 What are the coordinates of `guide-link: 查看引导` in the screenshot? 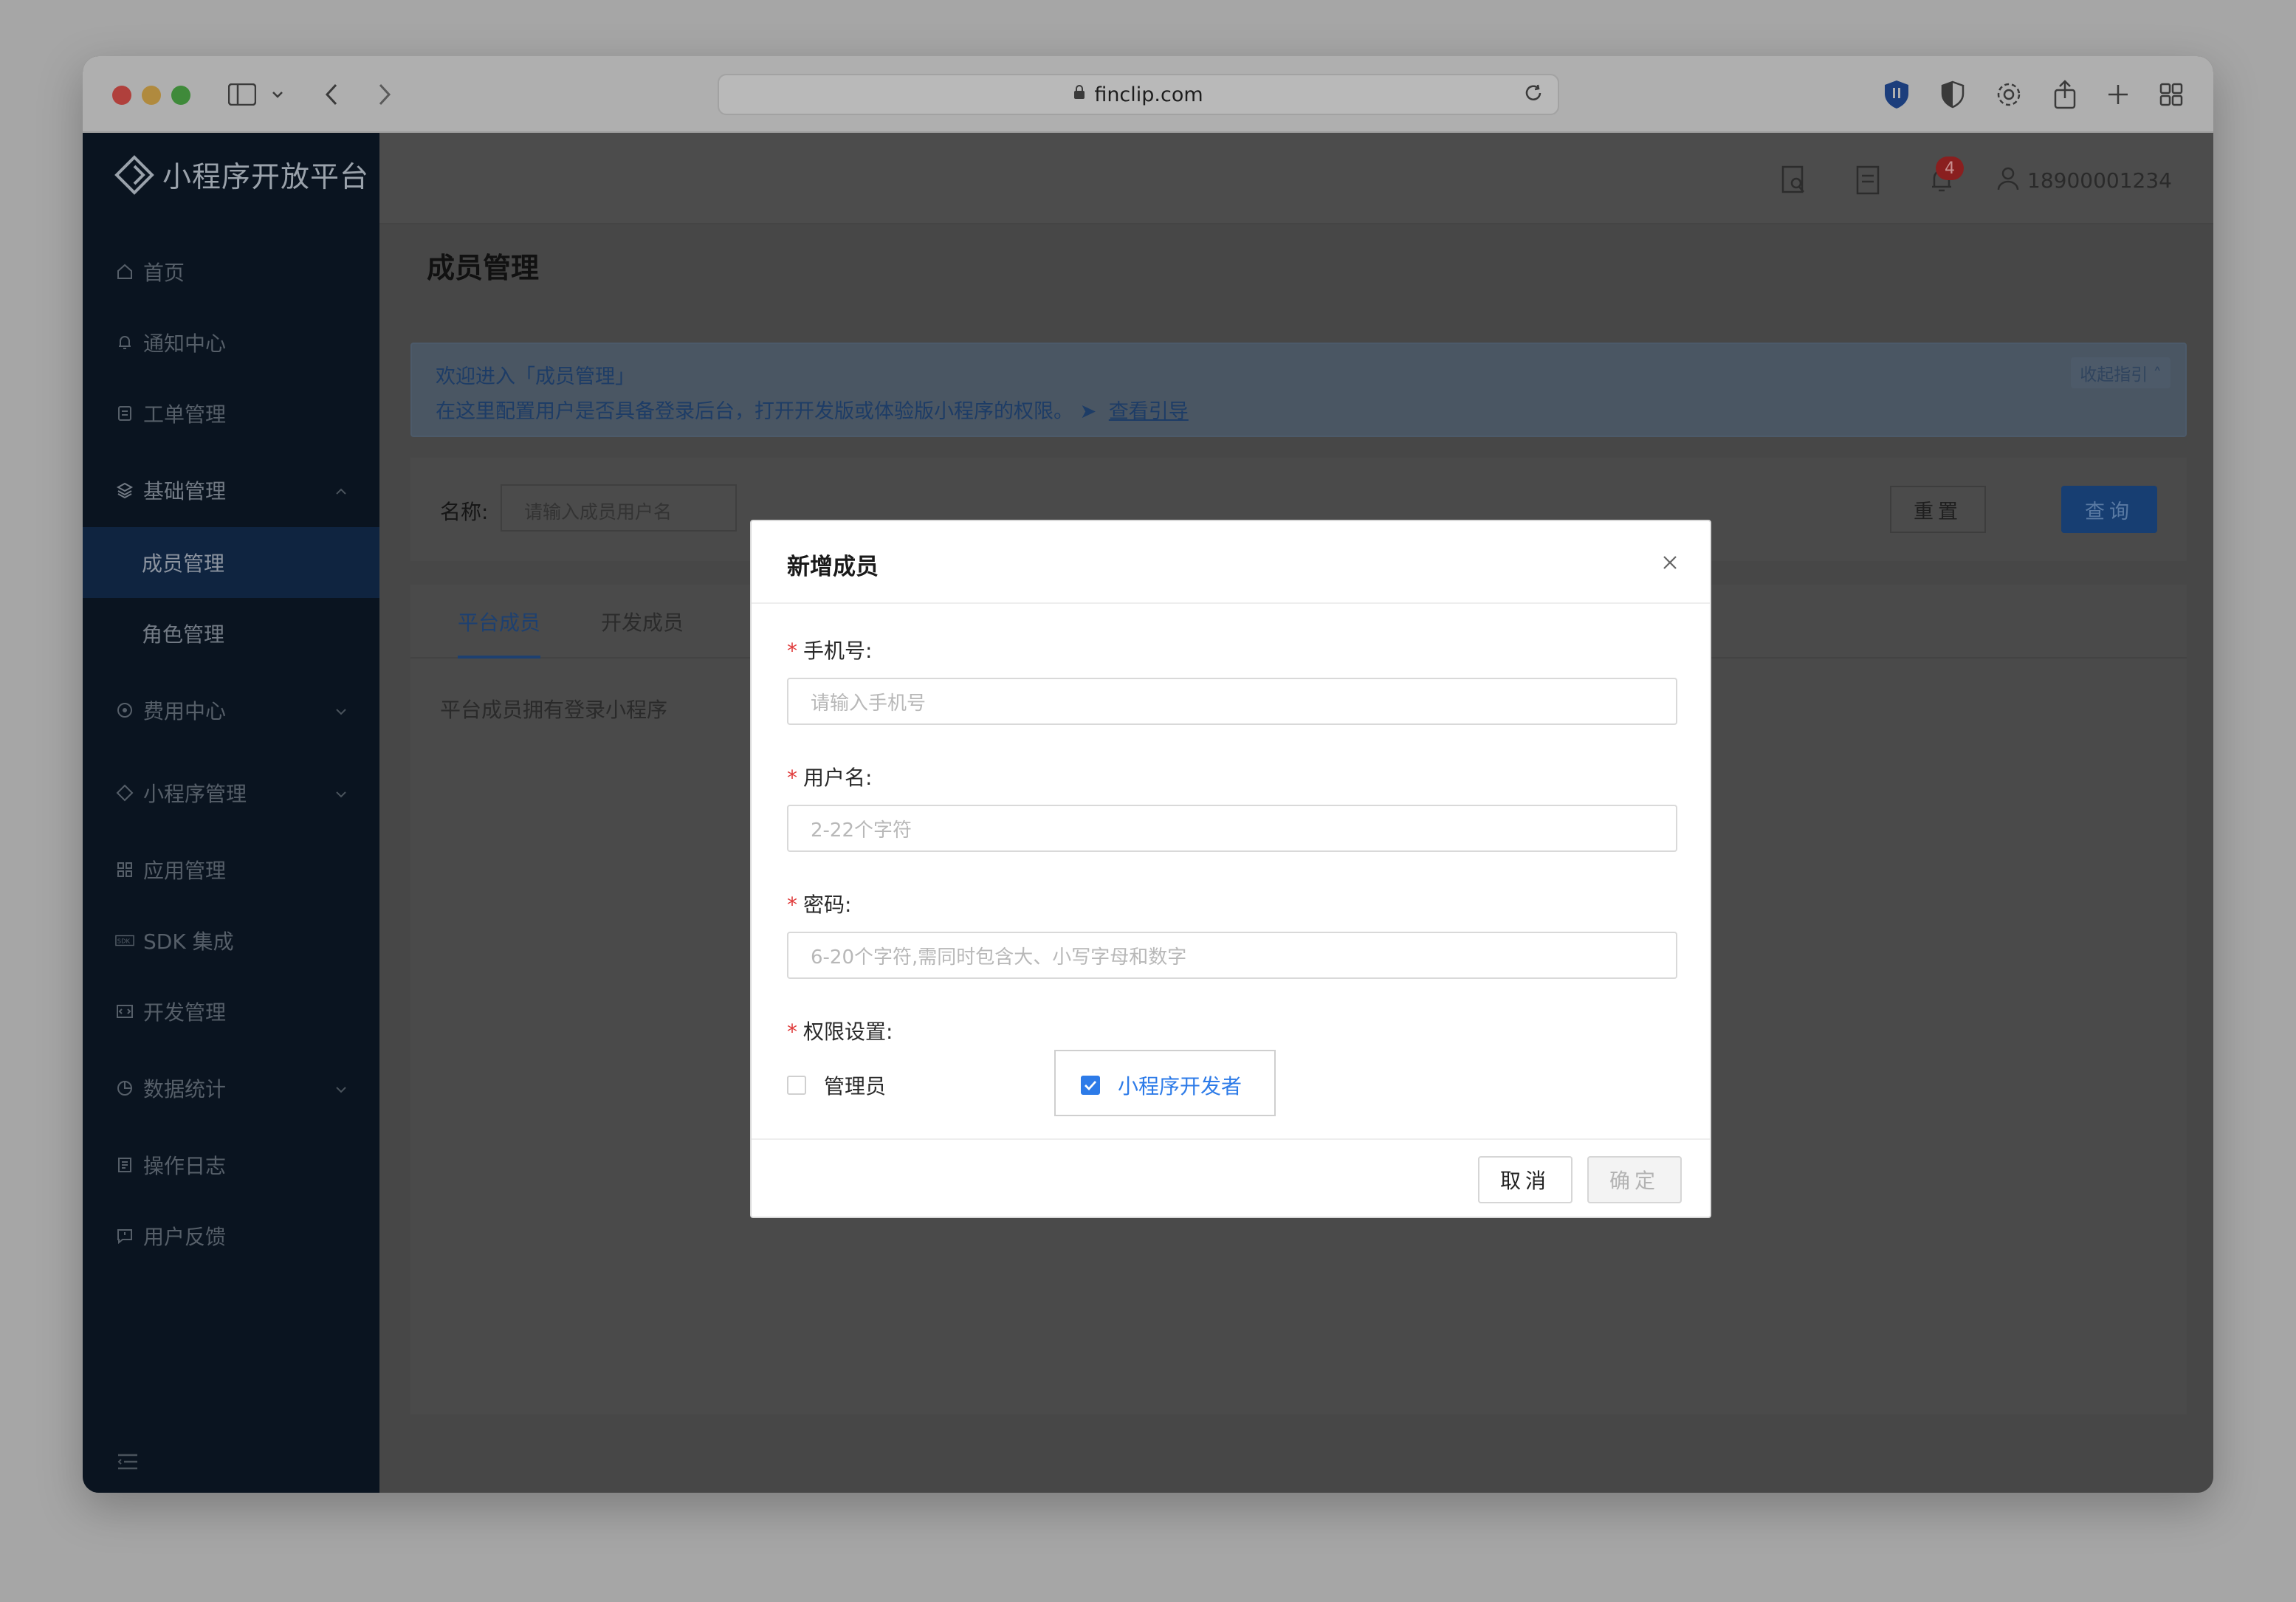 It's located at (1149, 411).